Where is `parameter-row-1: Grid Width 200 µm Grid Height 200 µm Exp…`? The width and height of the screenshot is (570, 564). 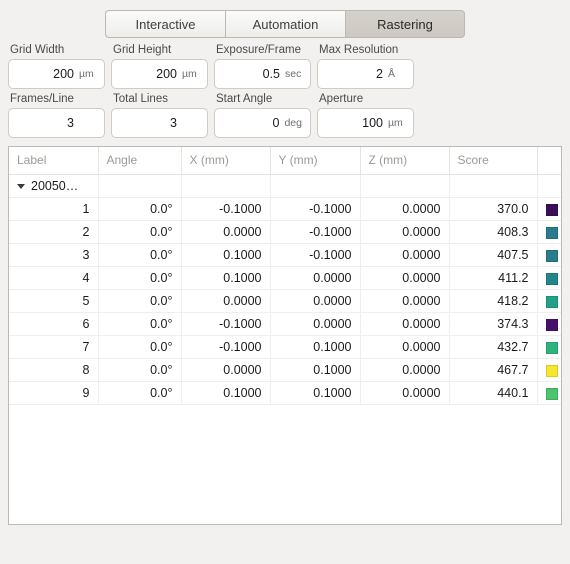
parameter-row-1: Grid Width 200 µm Grid Height 200 µm Exp… is located at coordinates (285, 66).